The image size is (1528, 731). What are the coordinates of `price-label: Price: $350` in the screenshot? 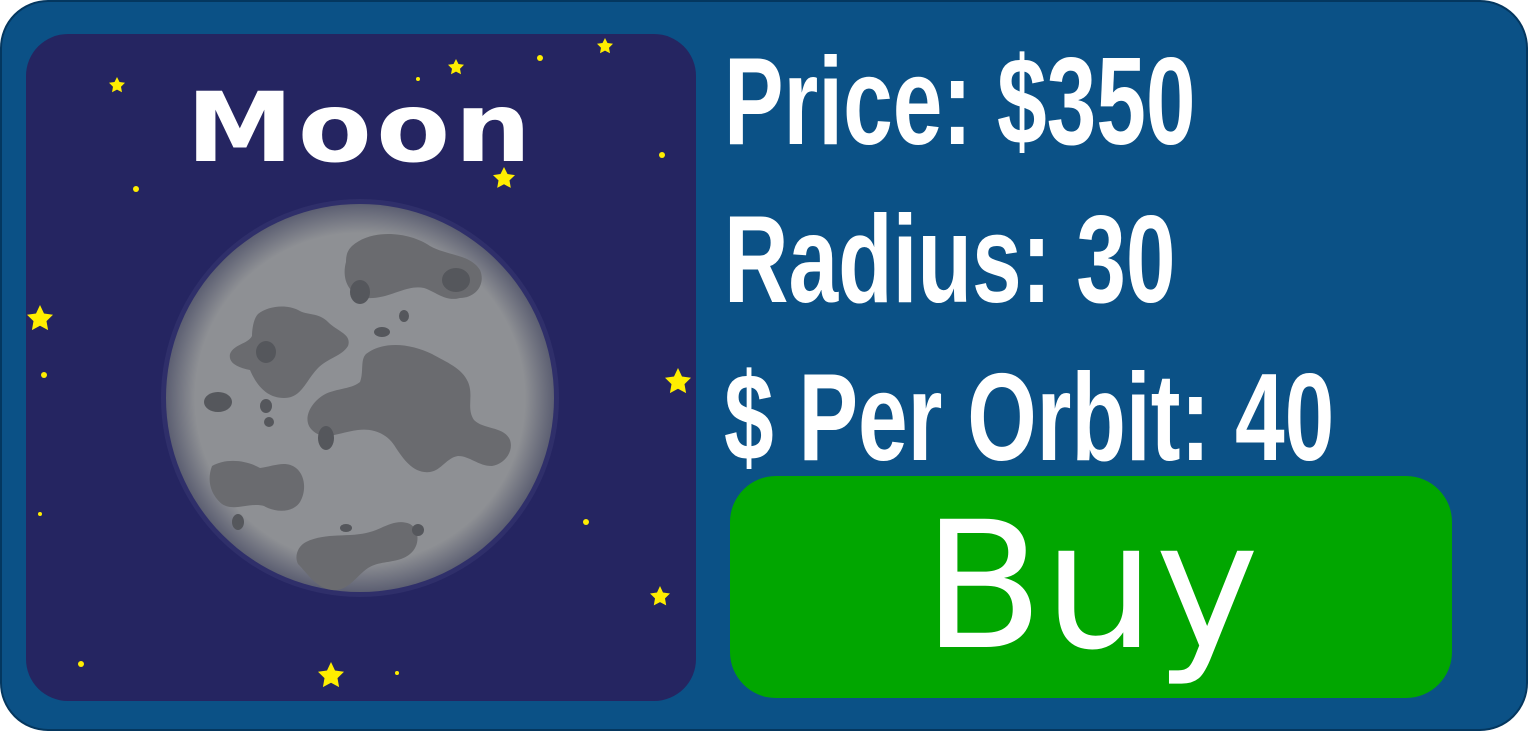 It's located at (960, 102).